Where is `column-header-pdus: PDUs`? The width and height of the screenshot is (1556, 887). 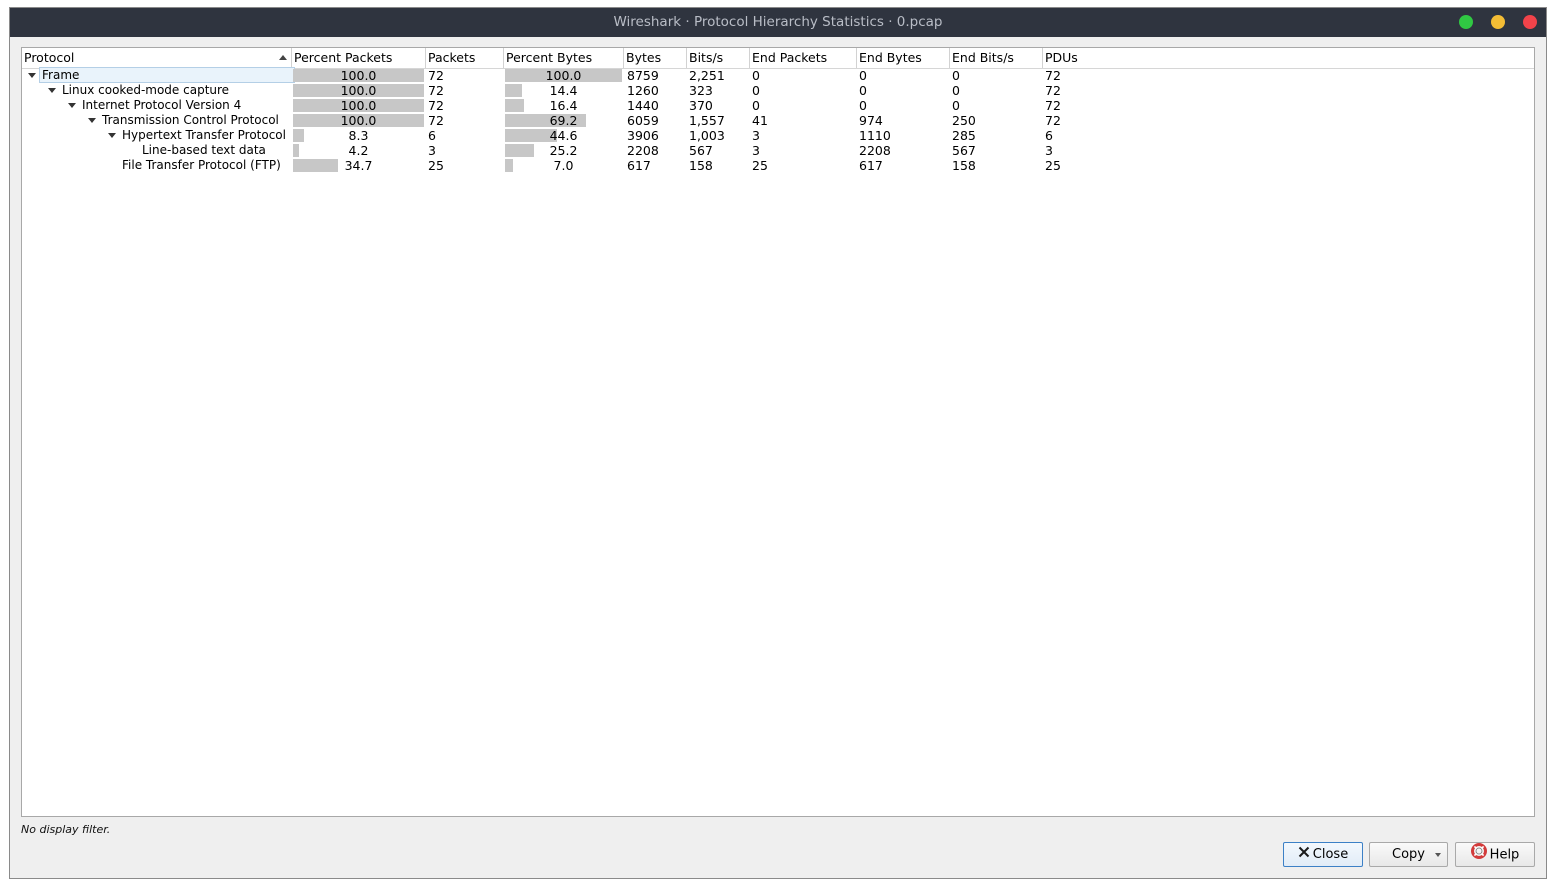
column-header-pdus: PDUs is located at coordinates (1093, 58).